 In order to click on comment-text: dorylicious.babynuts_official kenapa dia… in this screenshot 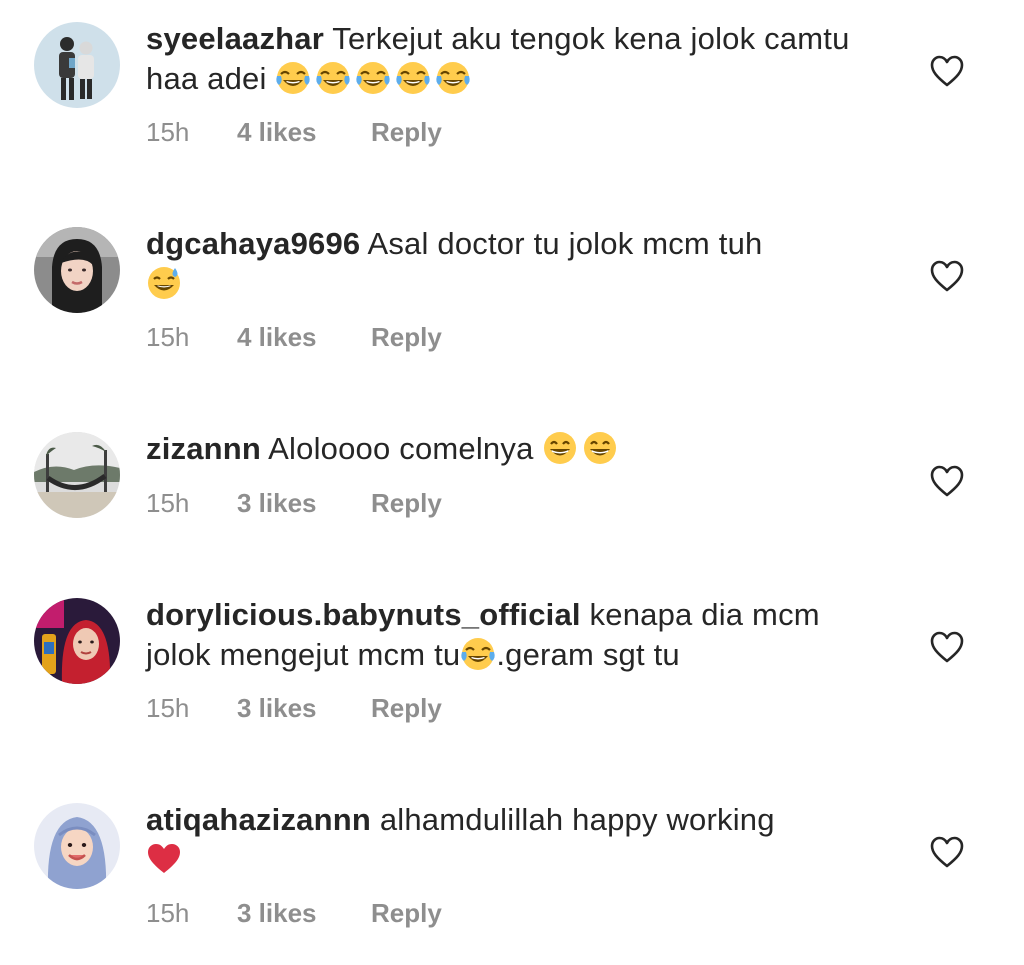, I will do `click(506, 635)`.